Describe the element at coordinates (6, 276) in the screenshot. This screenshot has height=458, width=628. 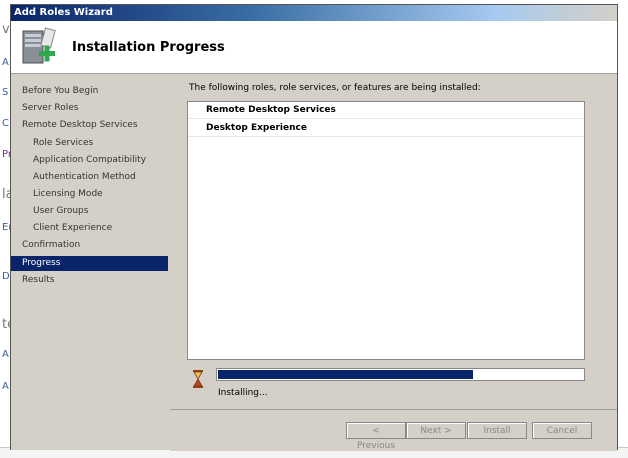
I see `background-link-fragment: D` at that location.